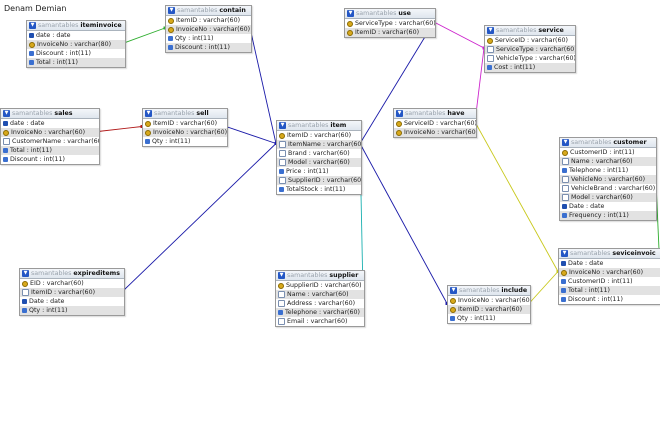 Image resolution: width=660 pixels, height=440 pixels. What do you see at coordinates (595, 299) in the screenshot?
I see `column-label: Discount : int(11)` at bounding box center [595, 299].